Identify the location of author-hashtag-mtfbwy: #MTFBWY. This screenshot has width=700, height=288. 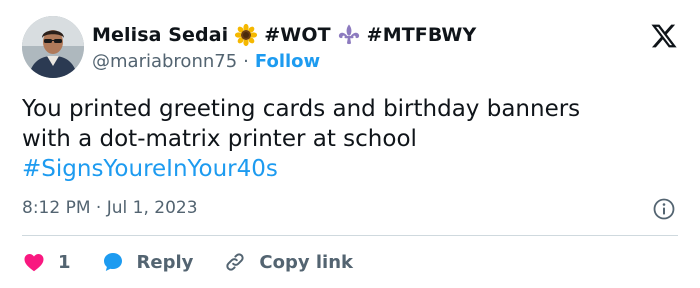
(421, 35).